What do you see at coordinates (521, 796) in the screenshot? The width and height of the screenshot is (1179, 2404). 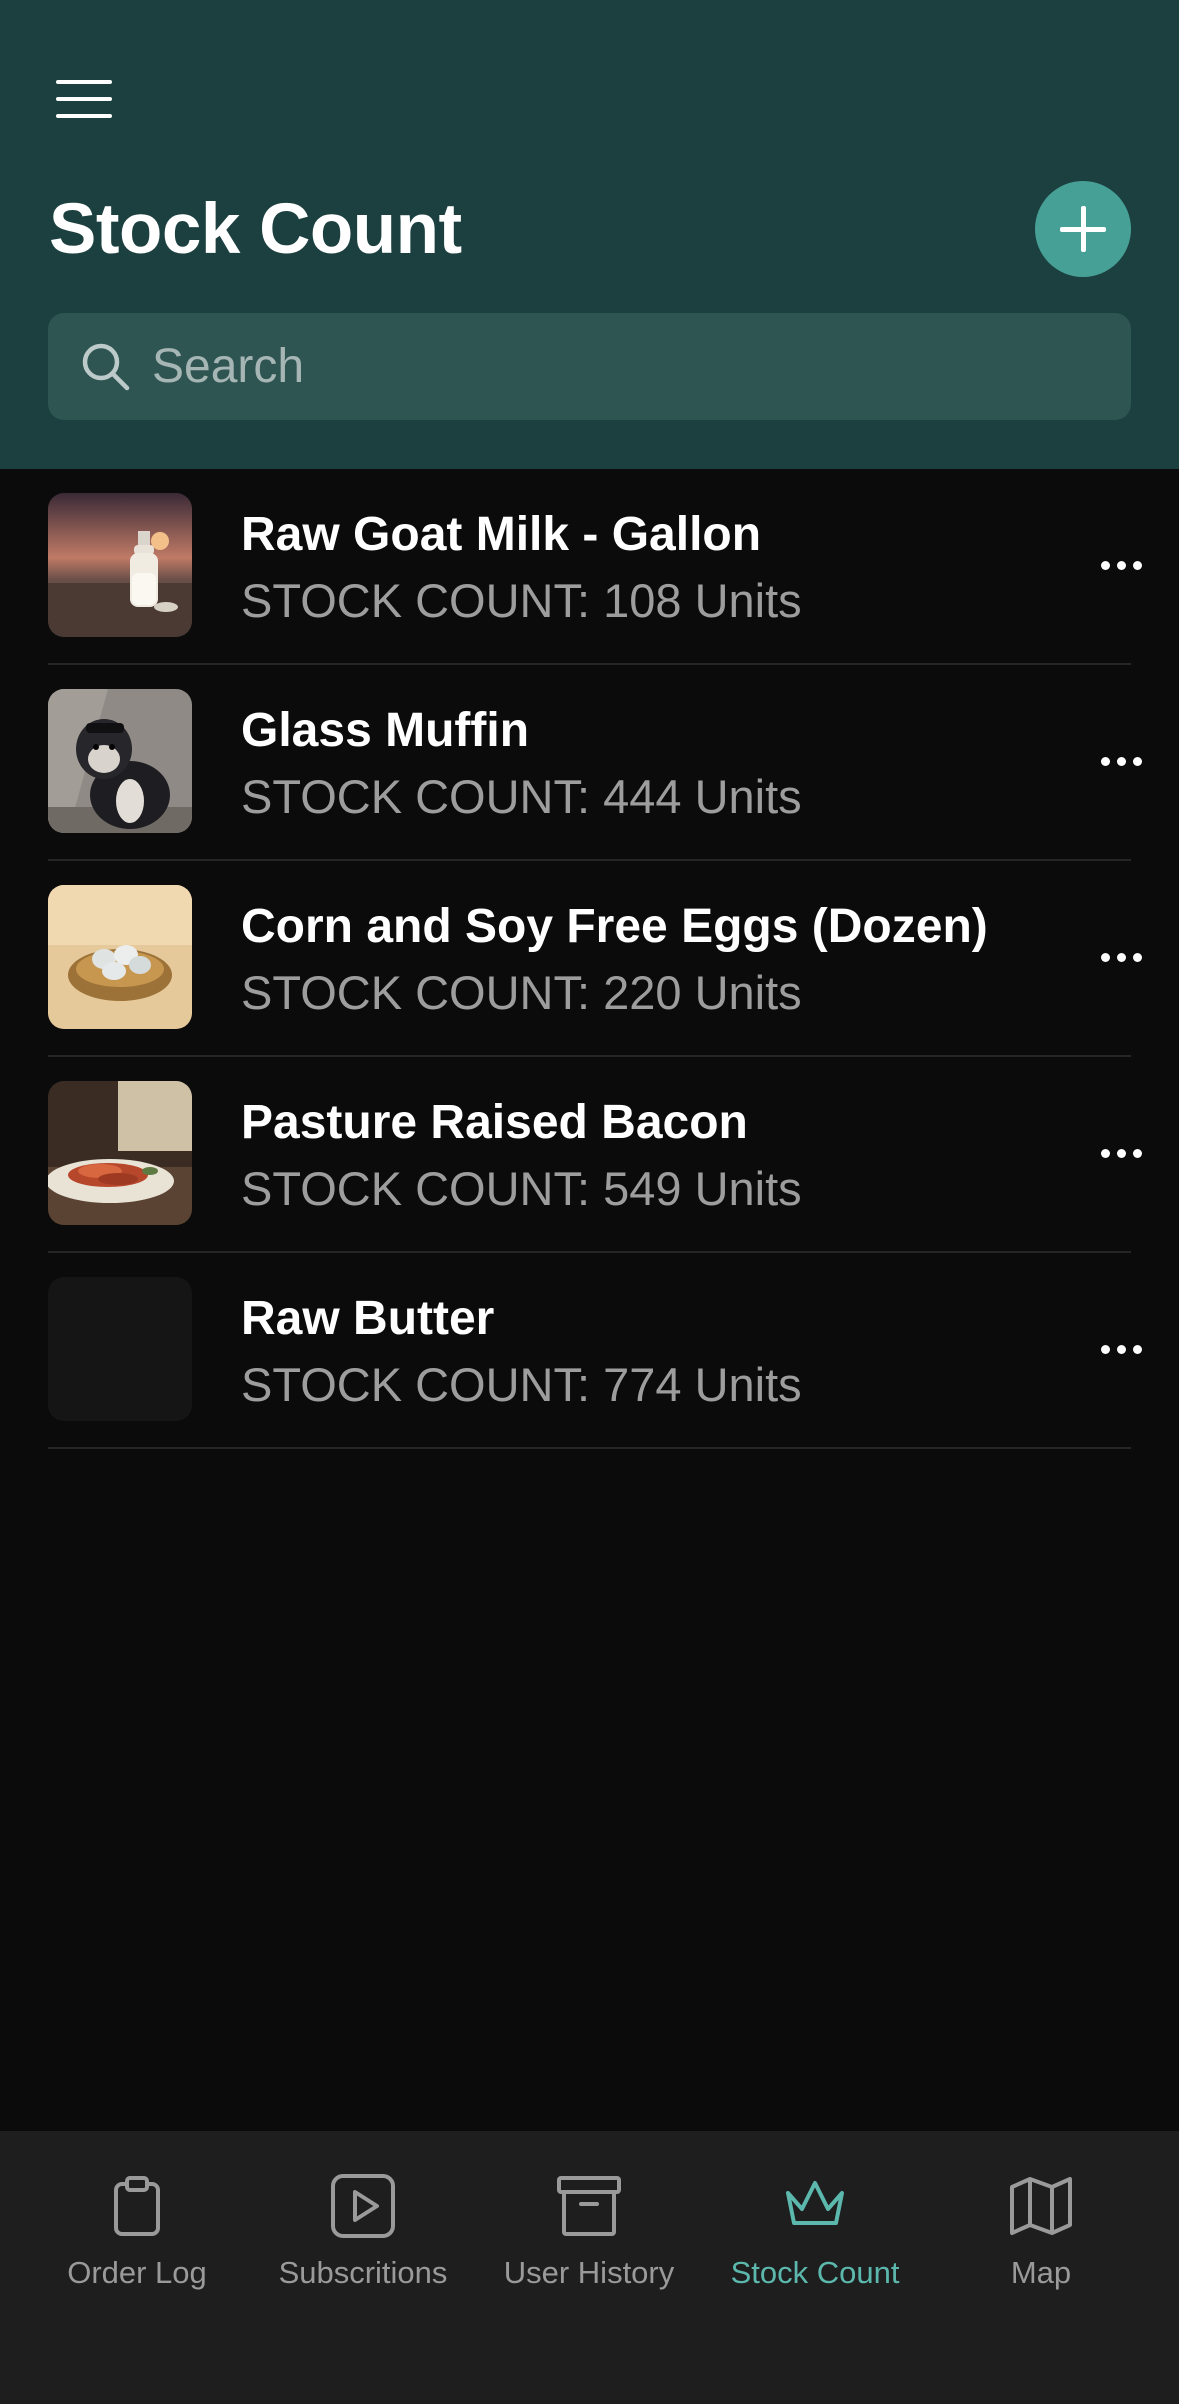 I see `item-stock-count: STOCK COUNT: 444 Units` at bounding box center [521, 796].